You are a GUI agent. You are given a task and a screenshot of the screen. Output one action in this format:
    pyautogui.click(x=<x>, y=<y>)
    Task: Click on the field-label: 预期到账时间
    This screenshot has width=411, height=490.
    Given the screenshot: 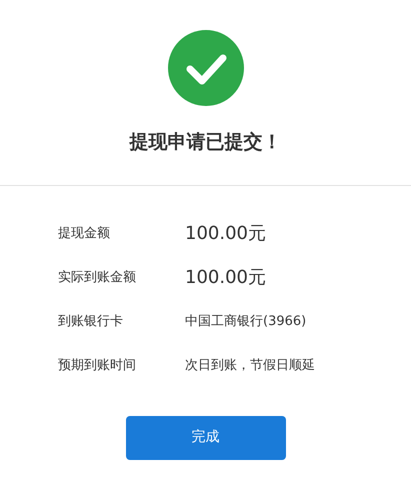 What is the action you would take?
    pyautogui.click(x=97, y=365)
    